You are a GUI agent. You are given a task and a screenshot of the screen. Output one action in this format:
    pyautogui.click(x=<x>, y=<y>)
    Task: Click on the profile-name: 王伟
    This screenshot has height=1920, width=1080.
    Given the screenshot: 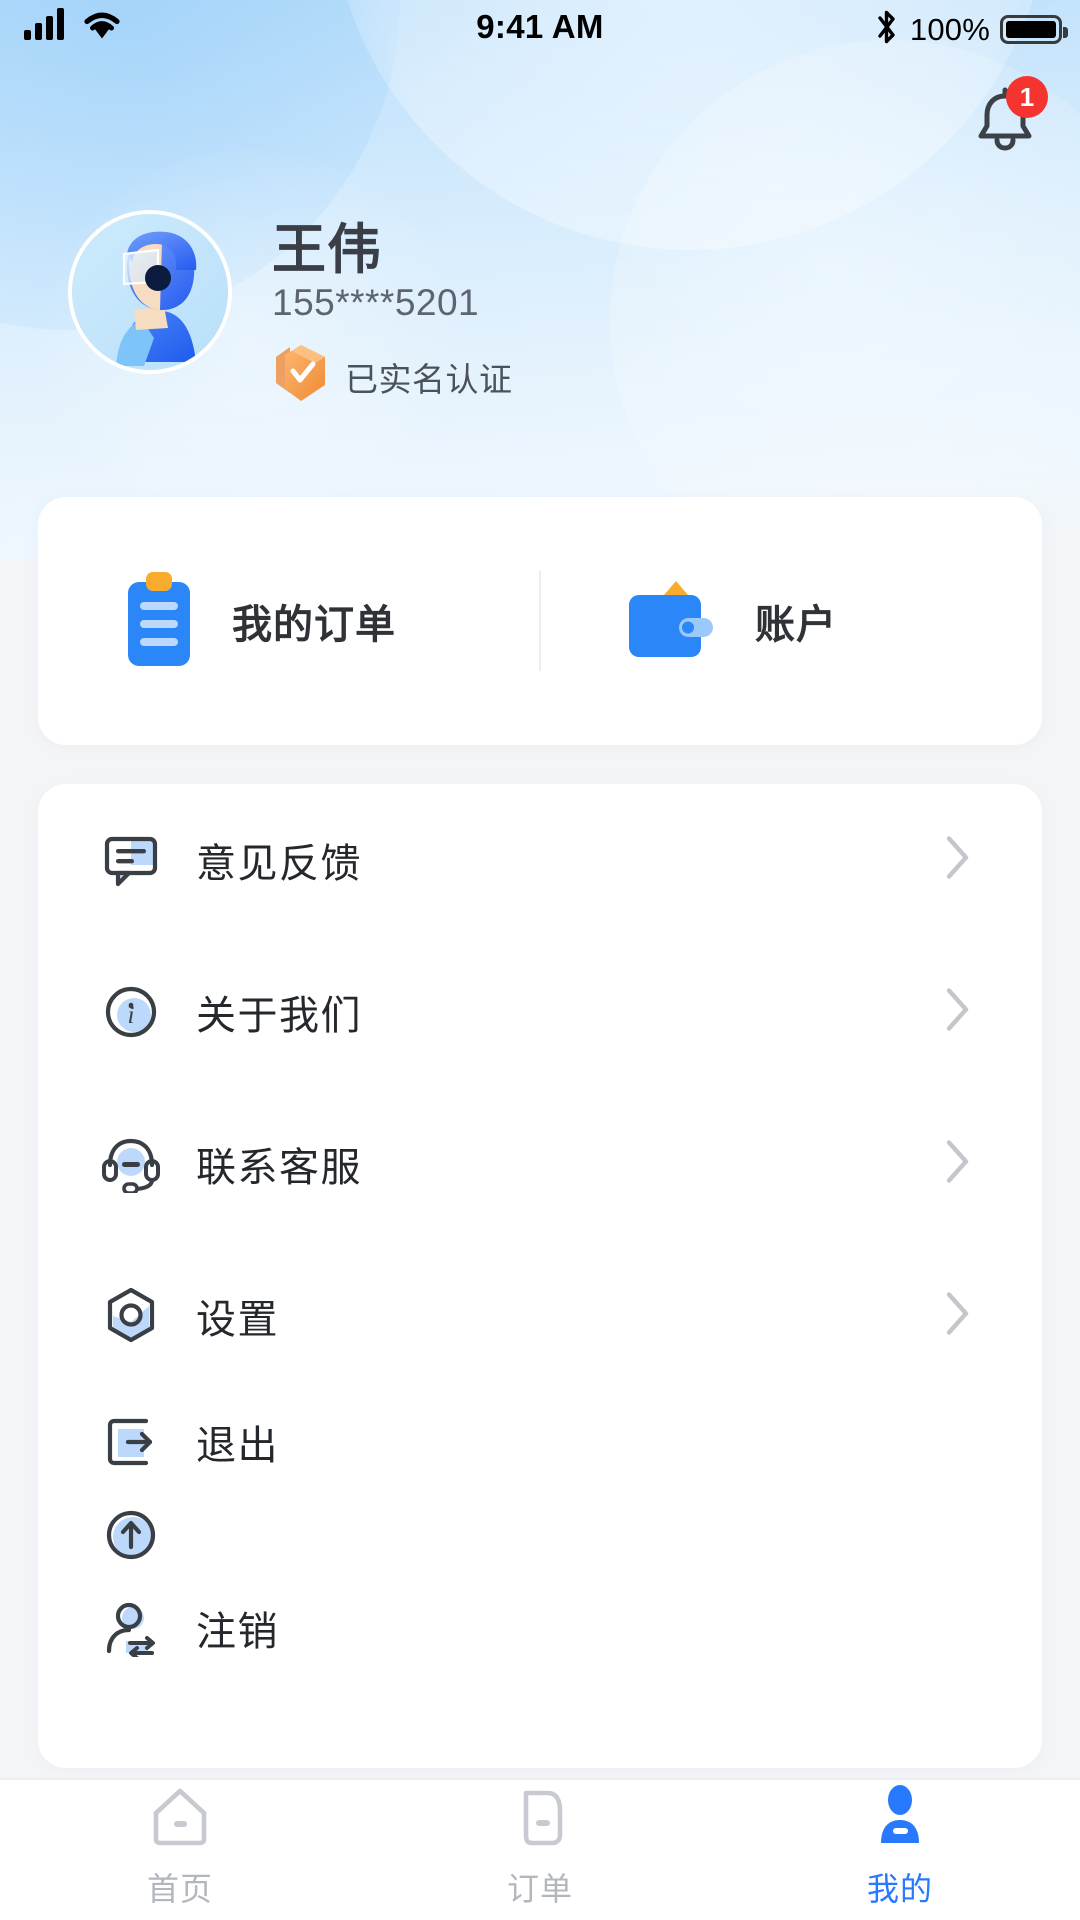 What is the action you would take?
    pyautogui.click(x=327, y=250)
    